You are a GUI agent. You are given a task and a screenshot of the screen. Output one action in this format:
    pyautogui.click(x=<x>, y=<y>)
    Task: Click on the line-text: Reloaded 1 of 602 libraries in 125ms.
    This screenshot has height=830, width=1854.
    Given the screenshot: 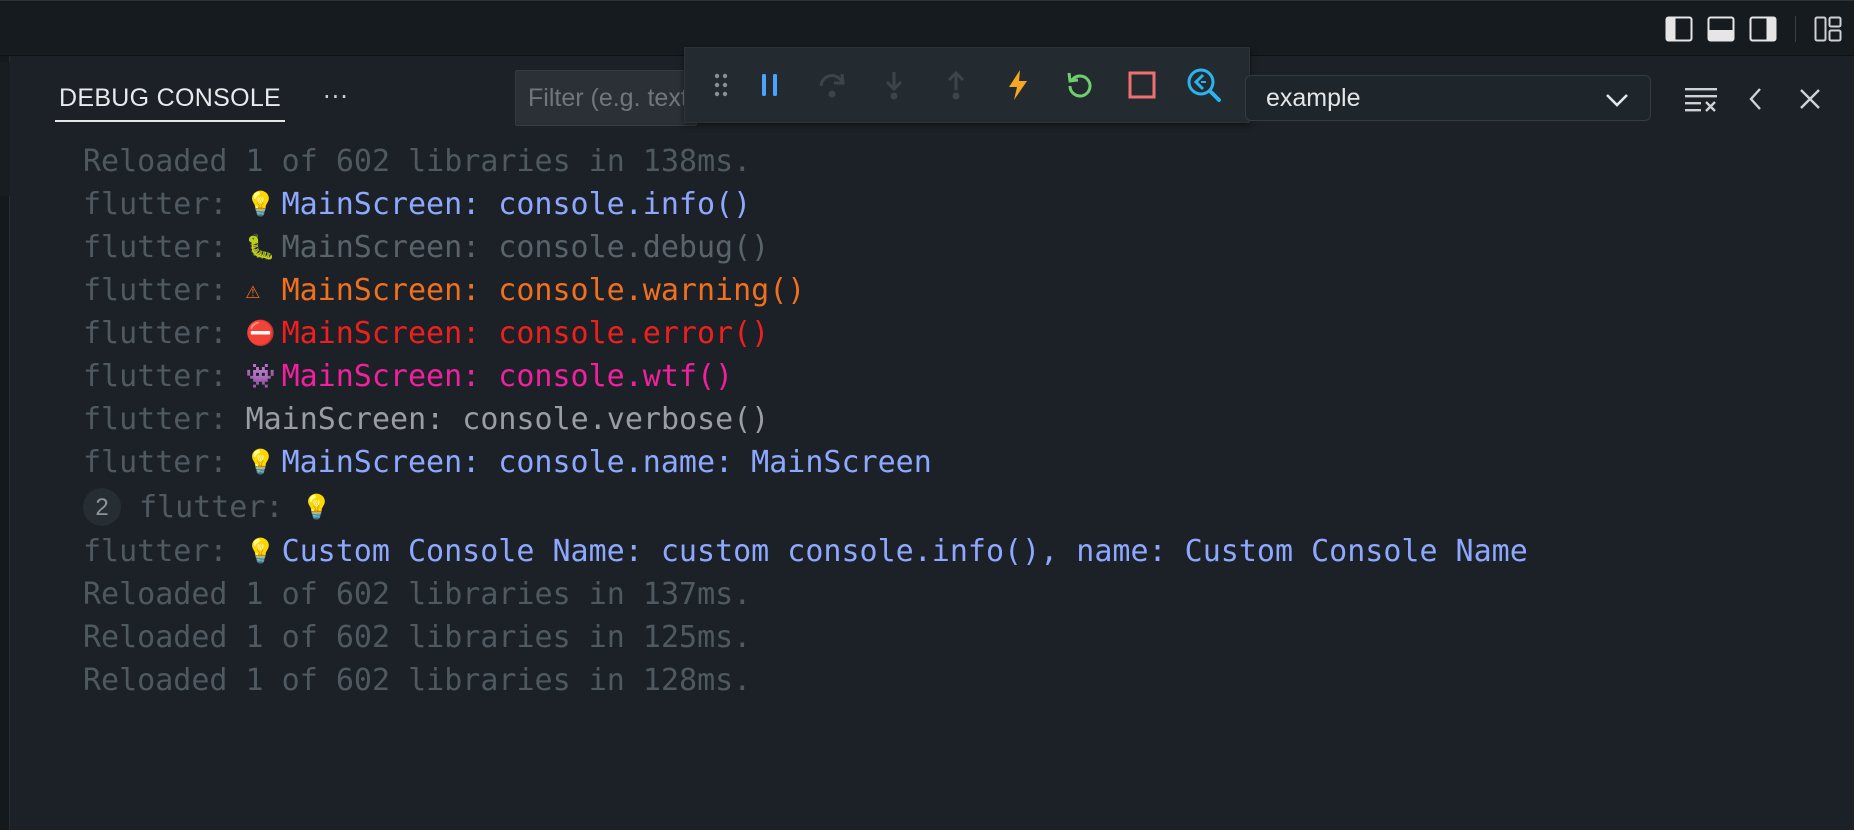 What is the action you would take?
    pyautogui.click(x=417, y=637)
    